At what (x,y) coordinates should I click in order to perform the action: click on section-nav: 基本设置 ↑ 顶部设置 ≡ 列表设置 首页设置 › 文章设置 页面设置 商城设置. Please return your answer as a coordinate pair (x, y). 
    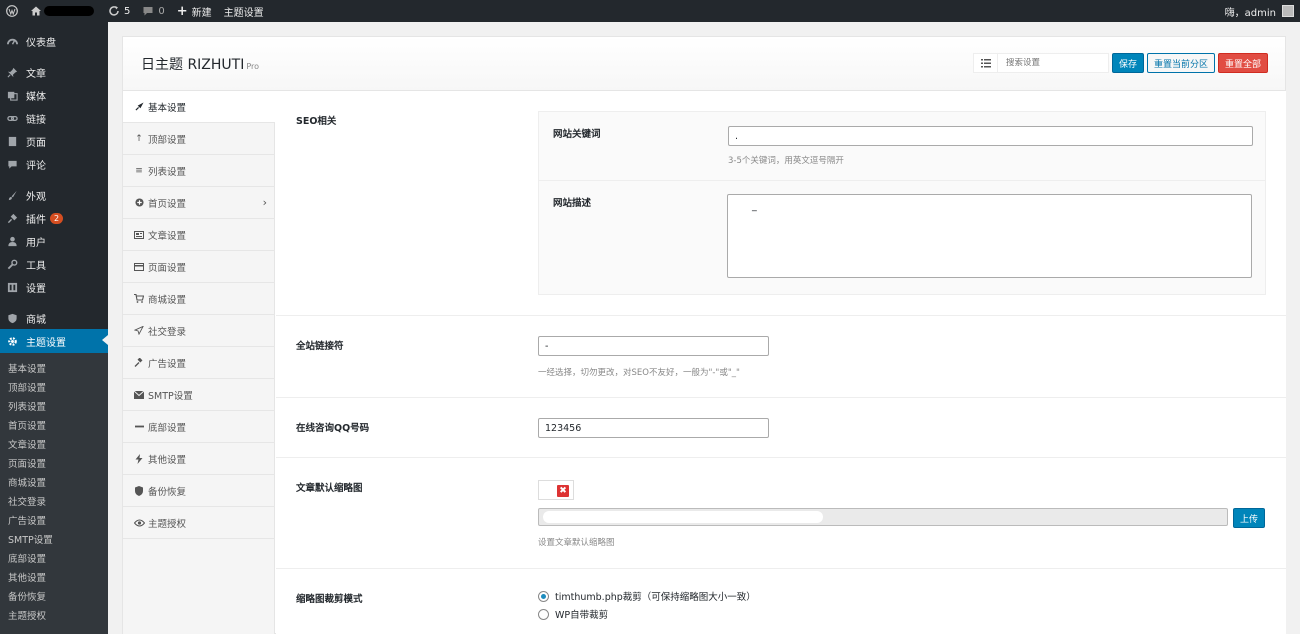
    Looking at the image, I should click on (199, 362).